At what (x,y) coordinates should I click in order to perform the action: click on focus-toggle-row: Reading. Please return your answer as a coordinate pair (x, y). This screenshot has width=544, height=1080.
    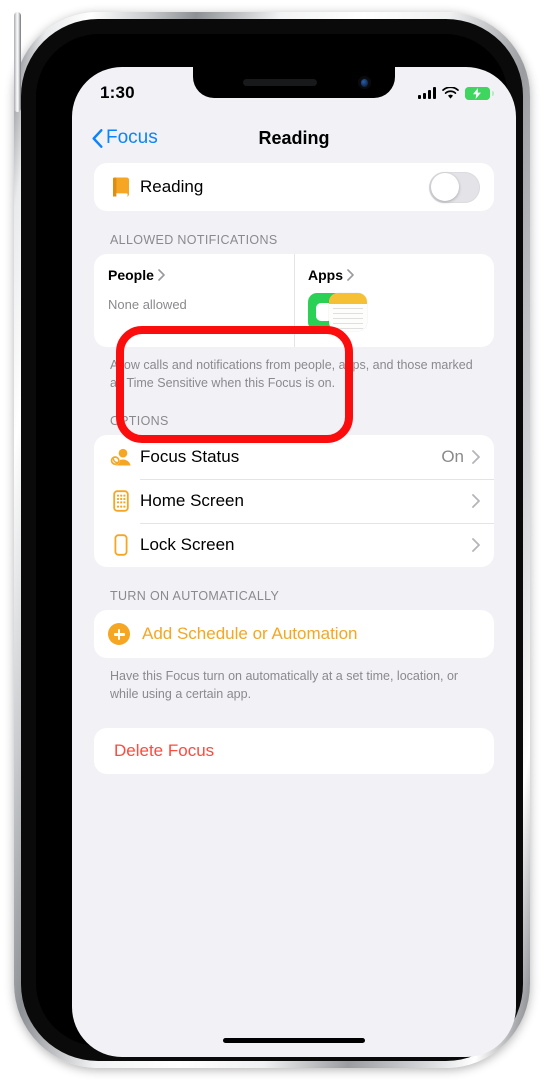
    Looking at the image, I should click on (294, 187).